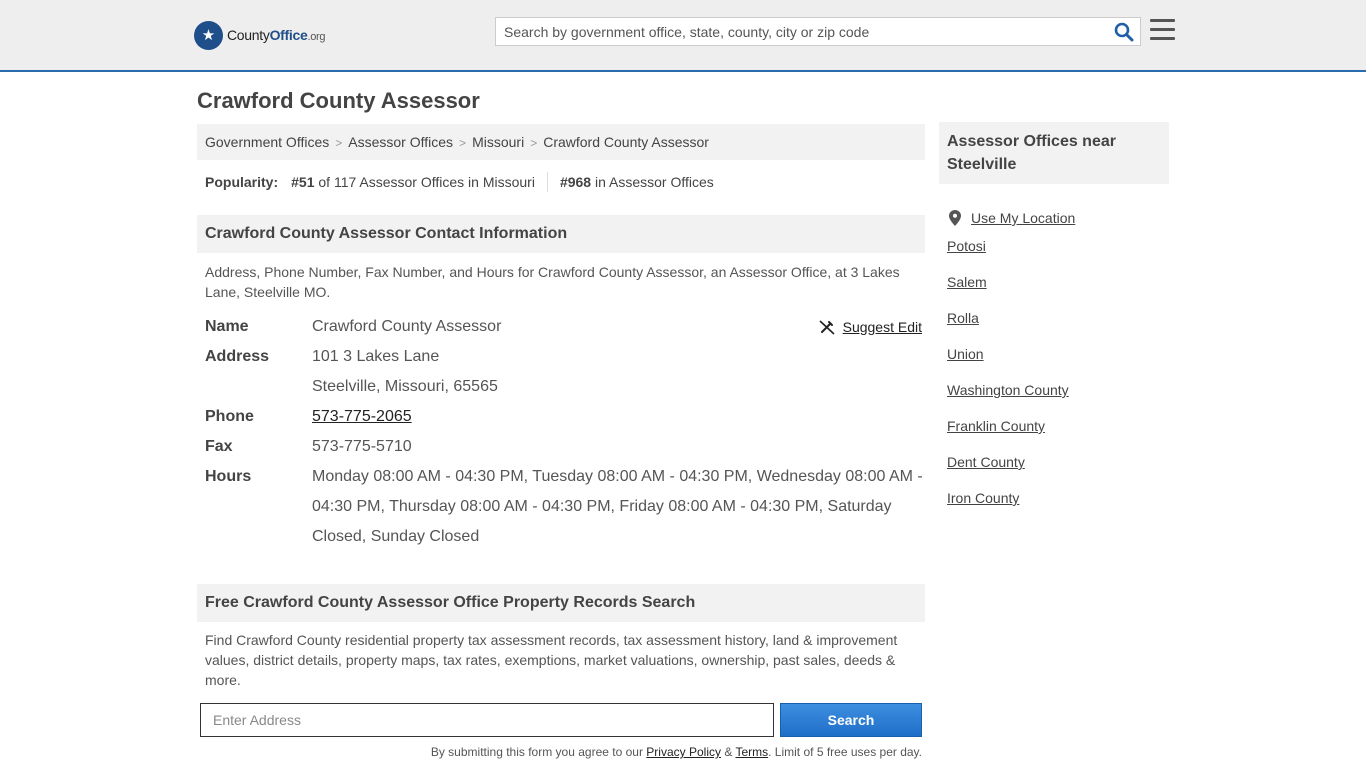 This screenshot has height=768, width=1366. I want to click on logo-text: CountyOffice.org, so click(276, 35).